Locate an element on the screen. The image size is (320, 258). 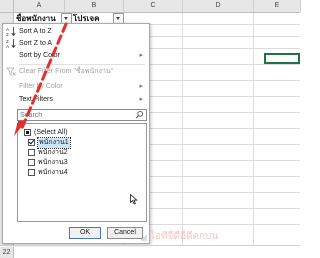
watermark-text: ไอทีจีดีอีดีดกบน is located at coordinates (184, 236).